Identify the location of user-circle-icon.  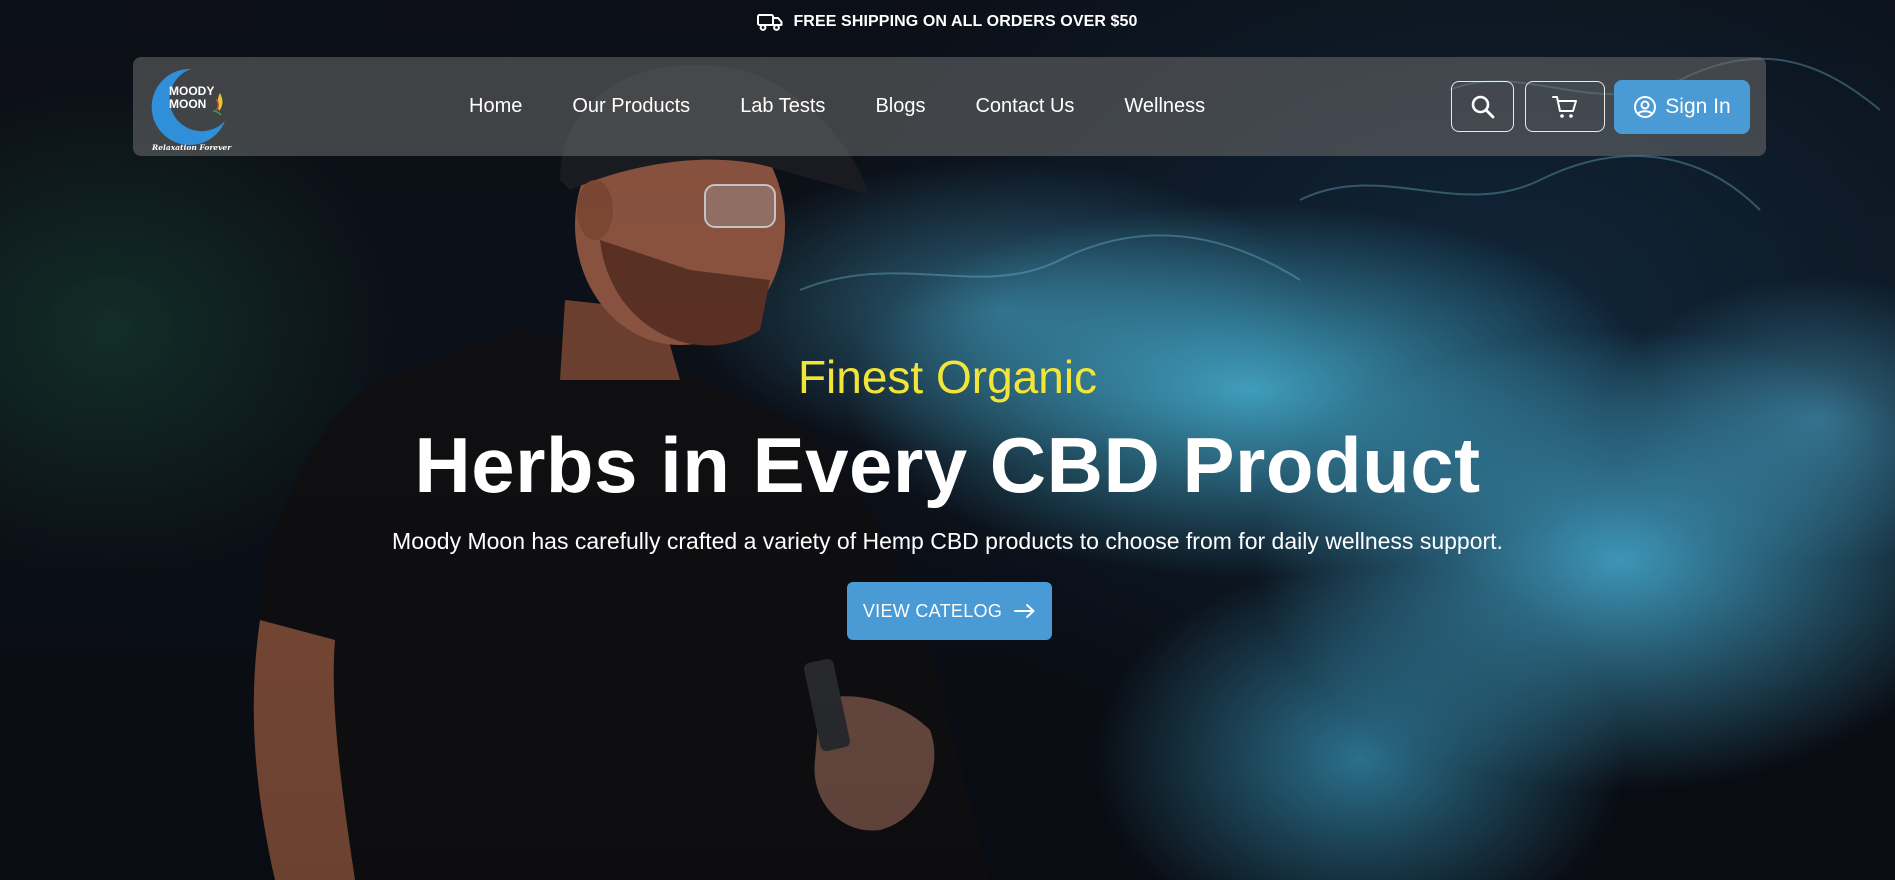
(1645, 107).